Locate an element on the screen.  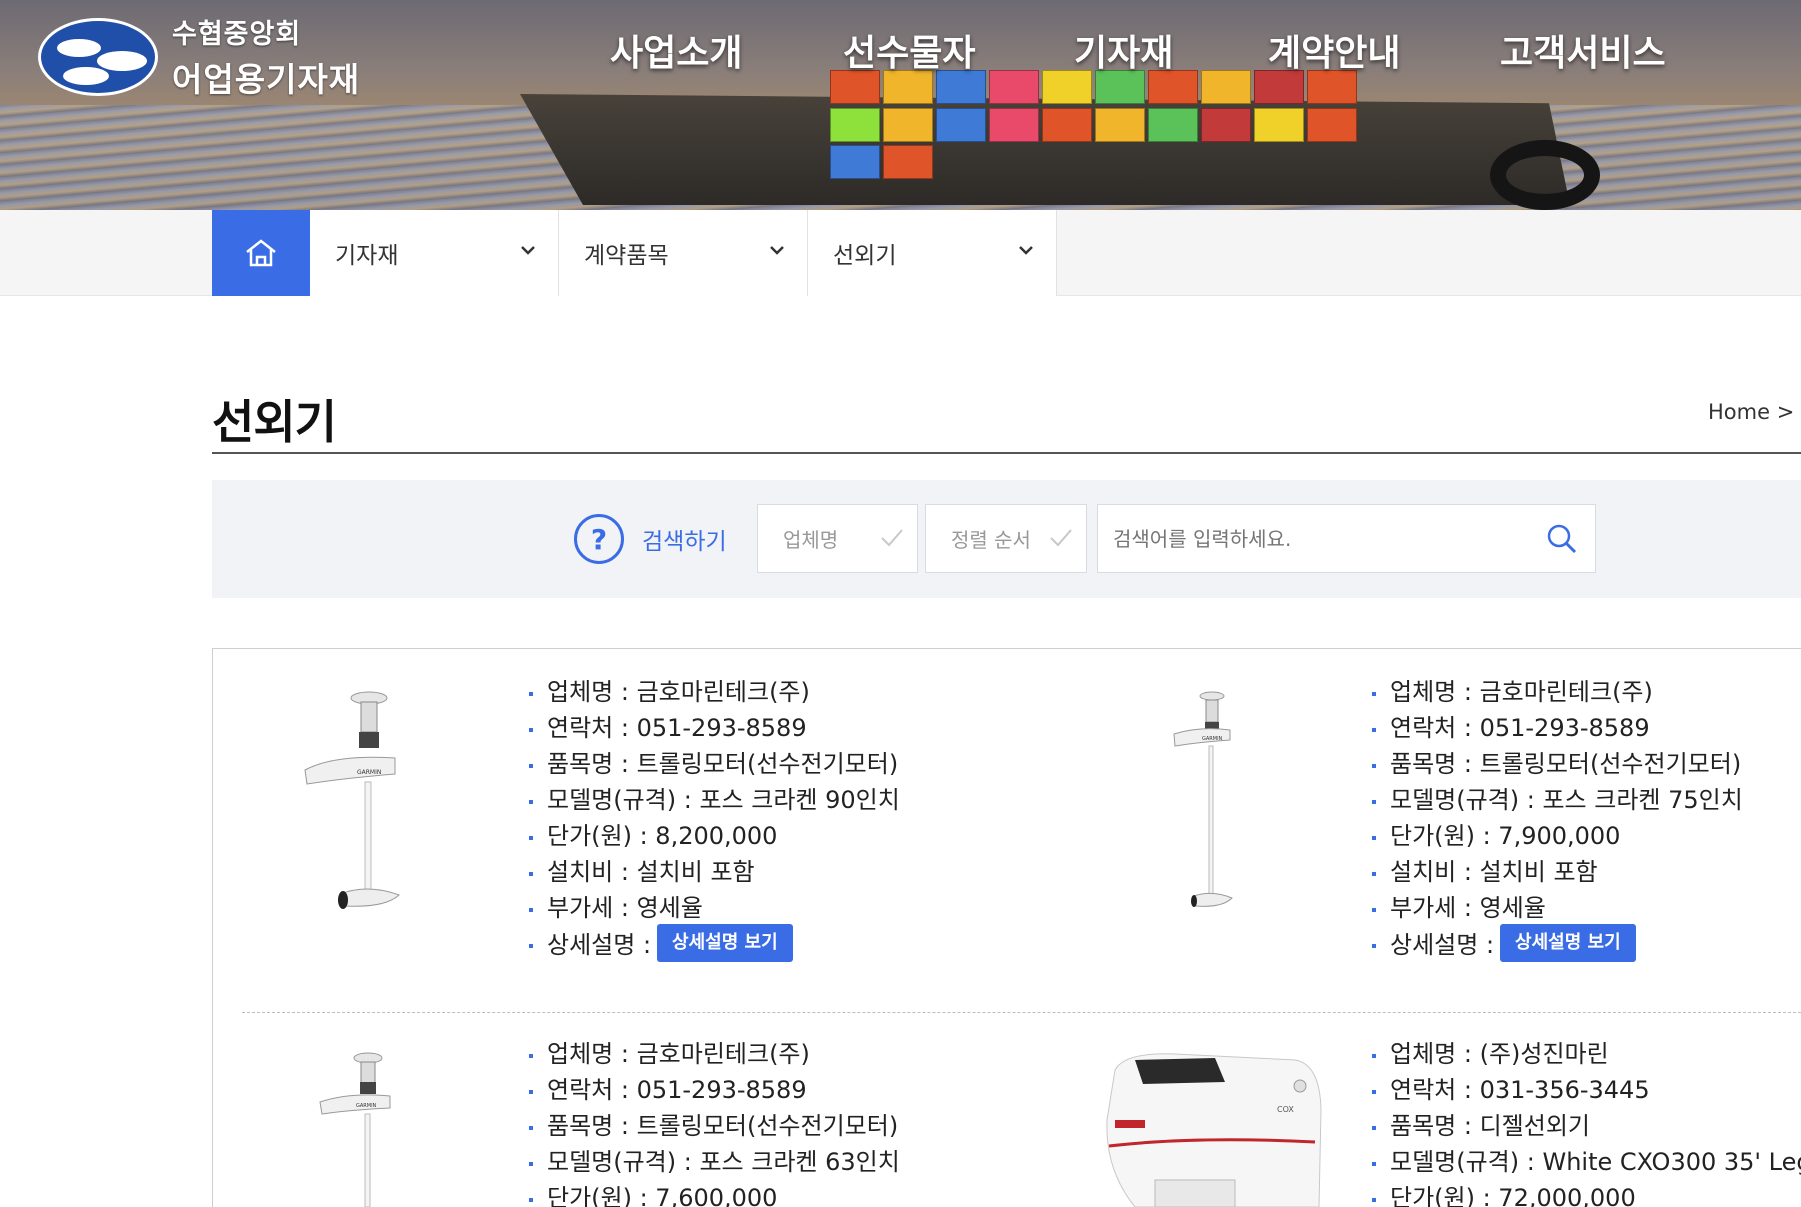
crumb-label: 기자재 is located at coordinates (367, 256).